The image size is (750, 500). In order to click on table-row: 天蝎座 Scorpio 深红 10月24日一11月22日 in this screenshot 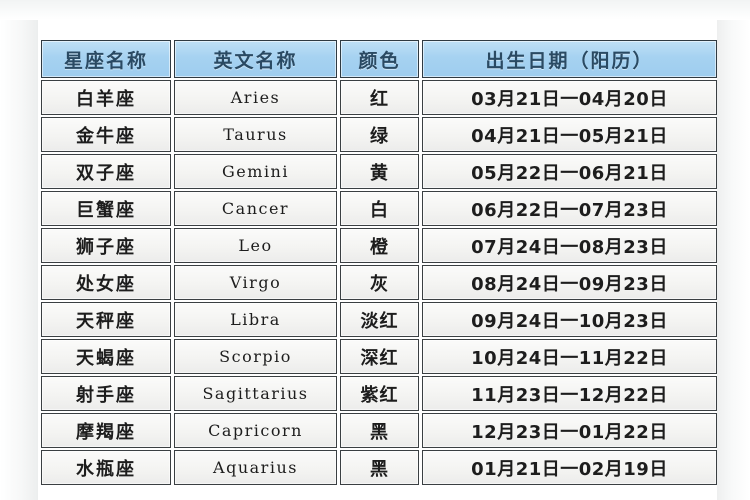, I will do `click(379, 356)`.